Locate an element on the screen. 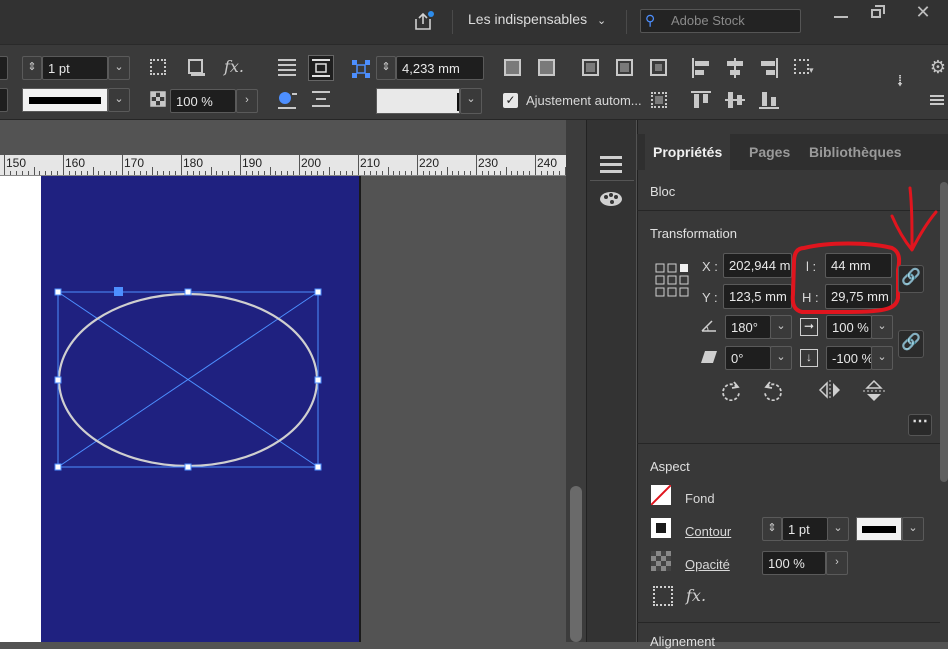 This screenshot has height=649, width=948. stroke-weight-stepper: ⇕ is located at coordinates (32, 68).